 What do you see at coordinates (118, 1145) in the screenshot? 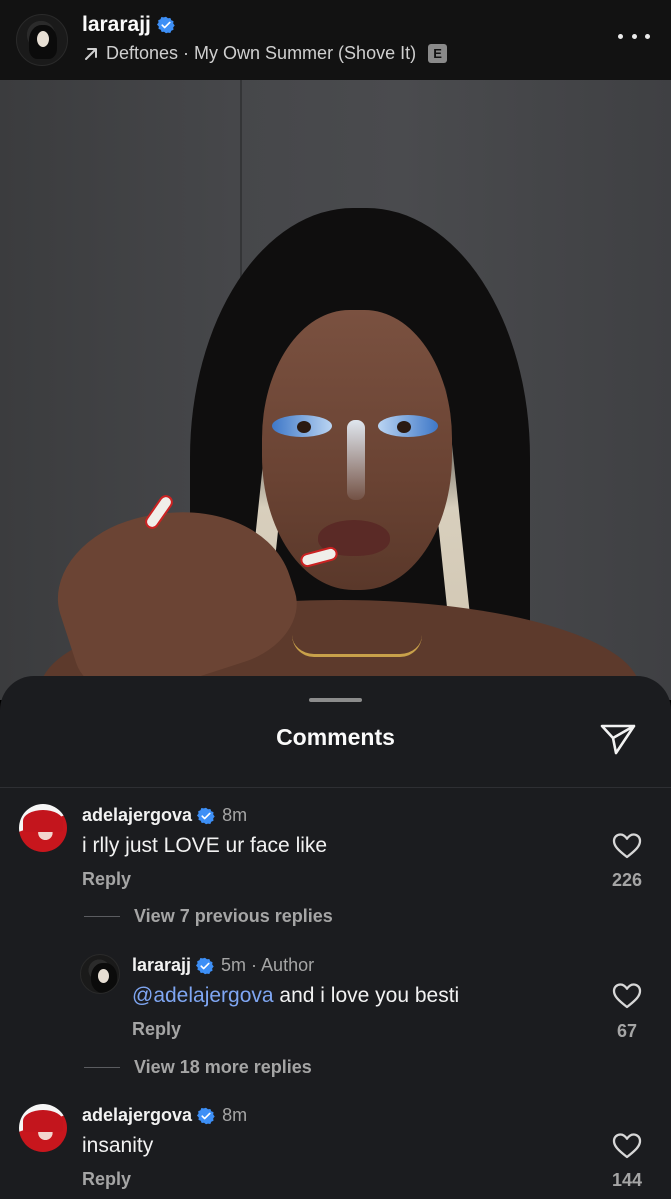
I see `comment-text: insanity` at bounding box center [118, 1145].